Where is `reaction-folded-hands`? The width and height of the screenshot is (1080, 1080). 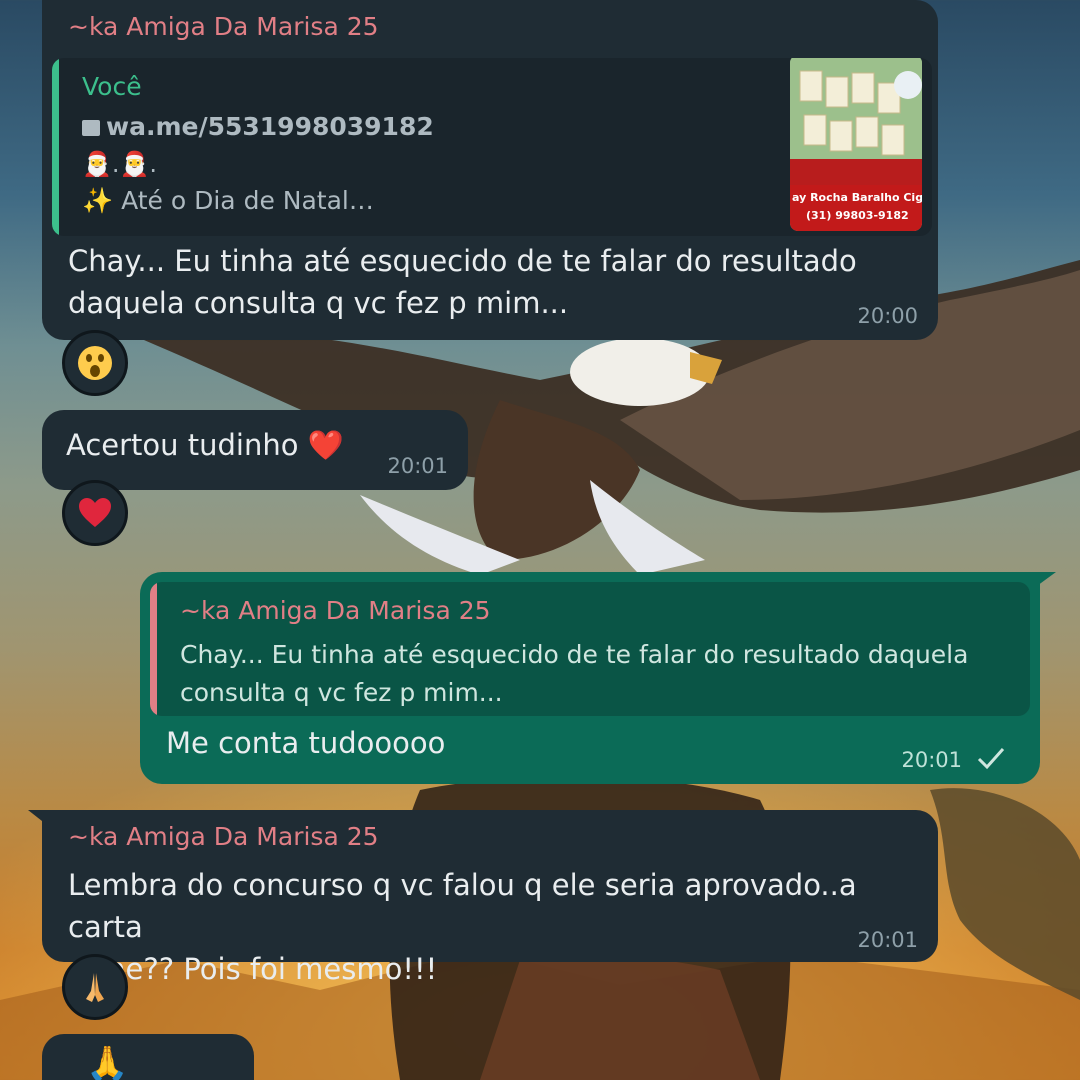
reaction-folded-hands is located at coordinates (95, 987).